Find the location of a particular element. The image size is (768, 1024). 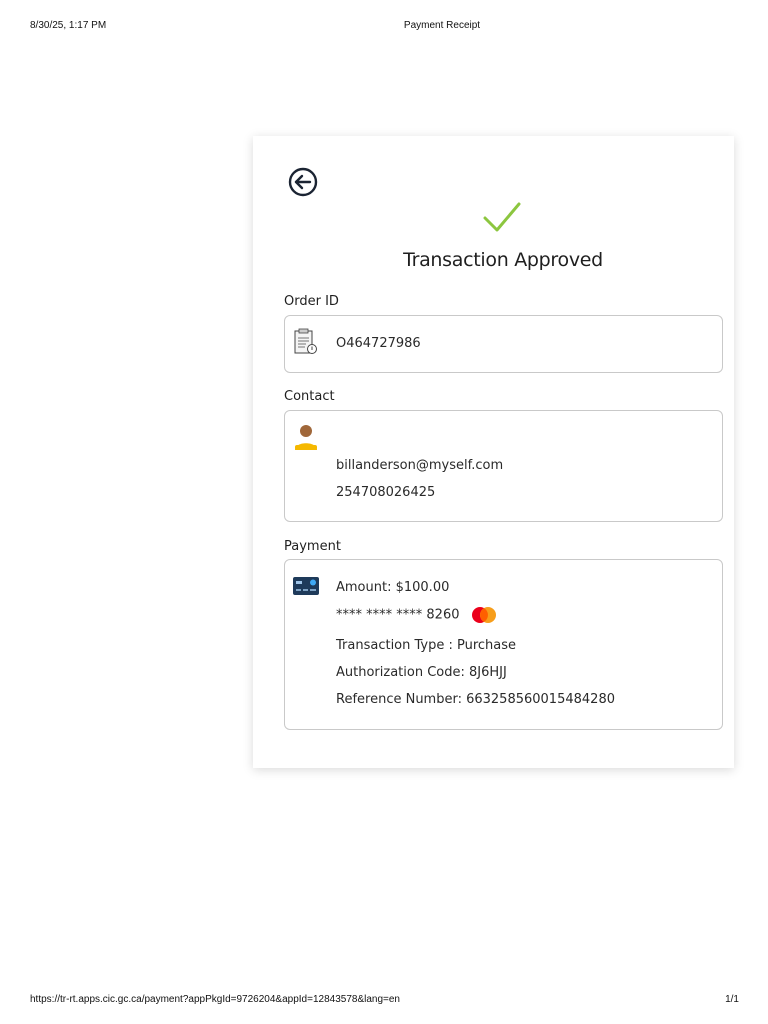

mastercard-icon is located at coordinates (483, 615).